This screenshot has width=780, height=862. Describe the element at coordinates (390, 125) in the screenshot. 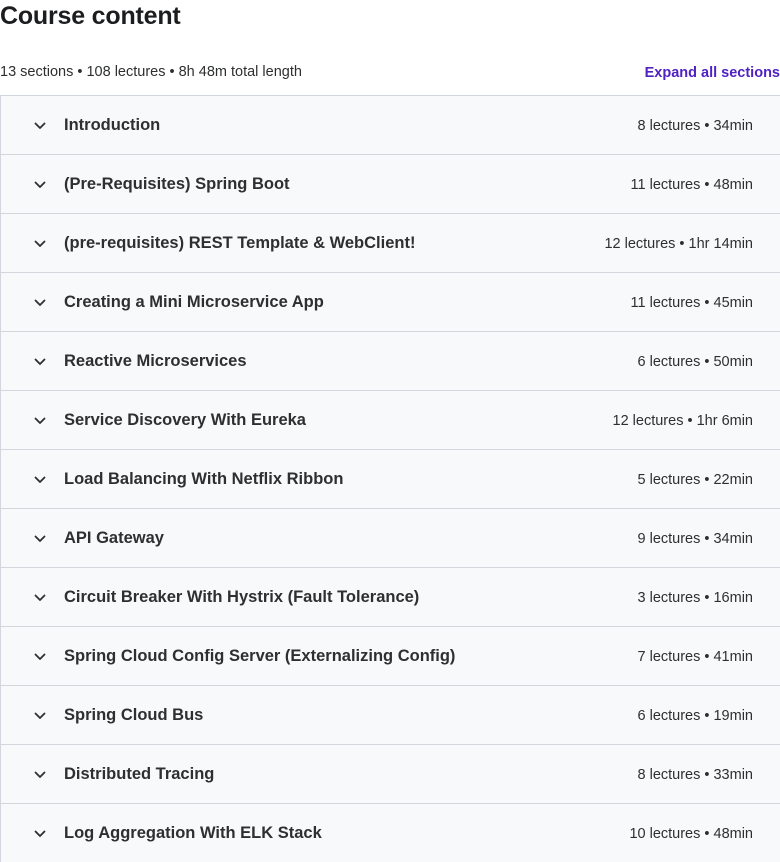

I see `section-panel-1: Introduction 8 lectures • 34min` at that location.